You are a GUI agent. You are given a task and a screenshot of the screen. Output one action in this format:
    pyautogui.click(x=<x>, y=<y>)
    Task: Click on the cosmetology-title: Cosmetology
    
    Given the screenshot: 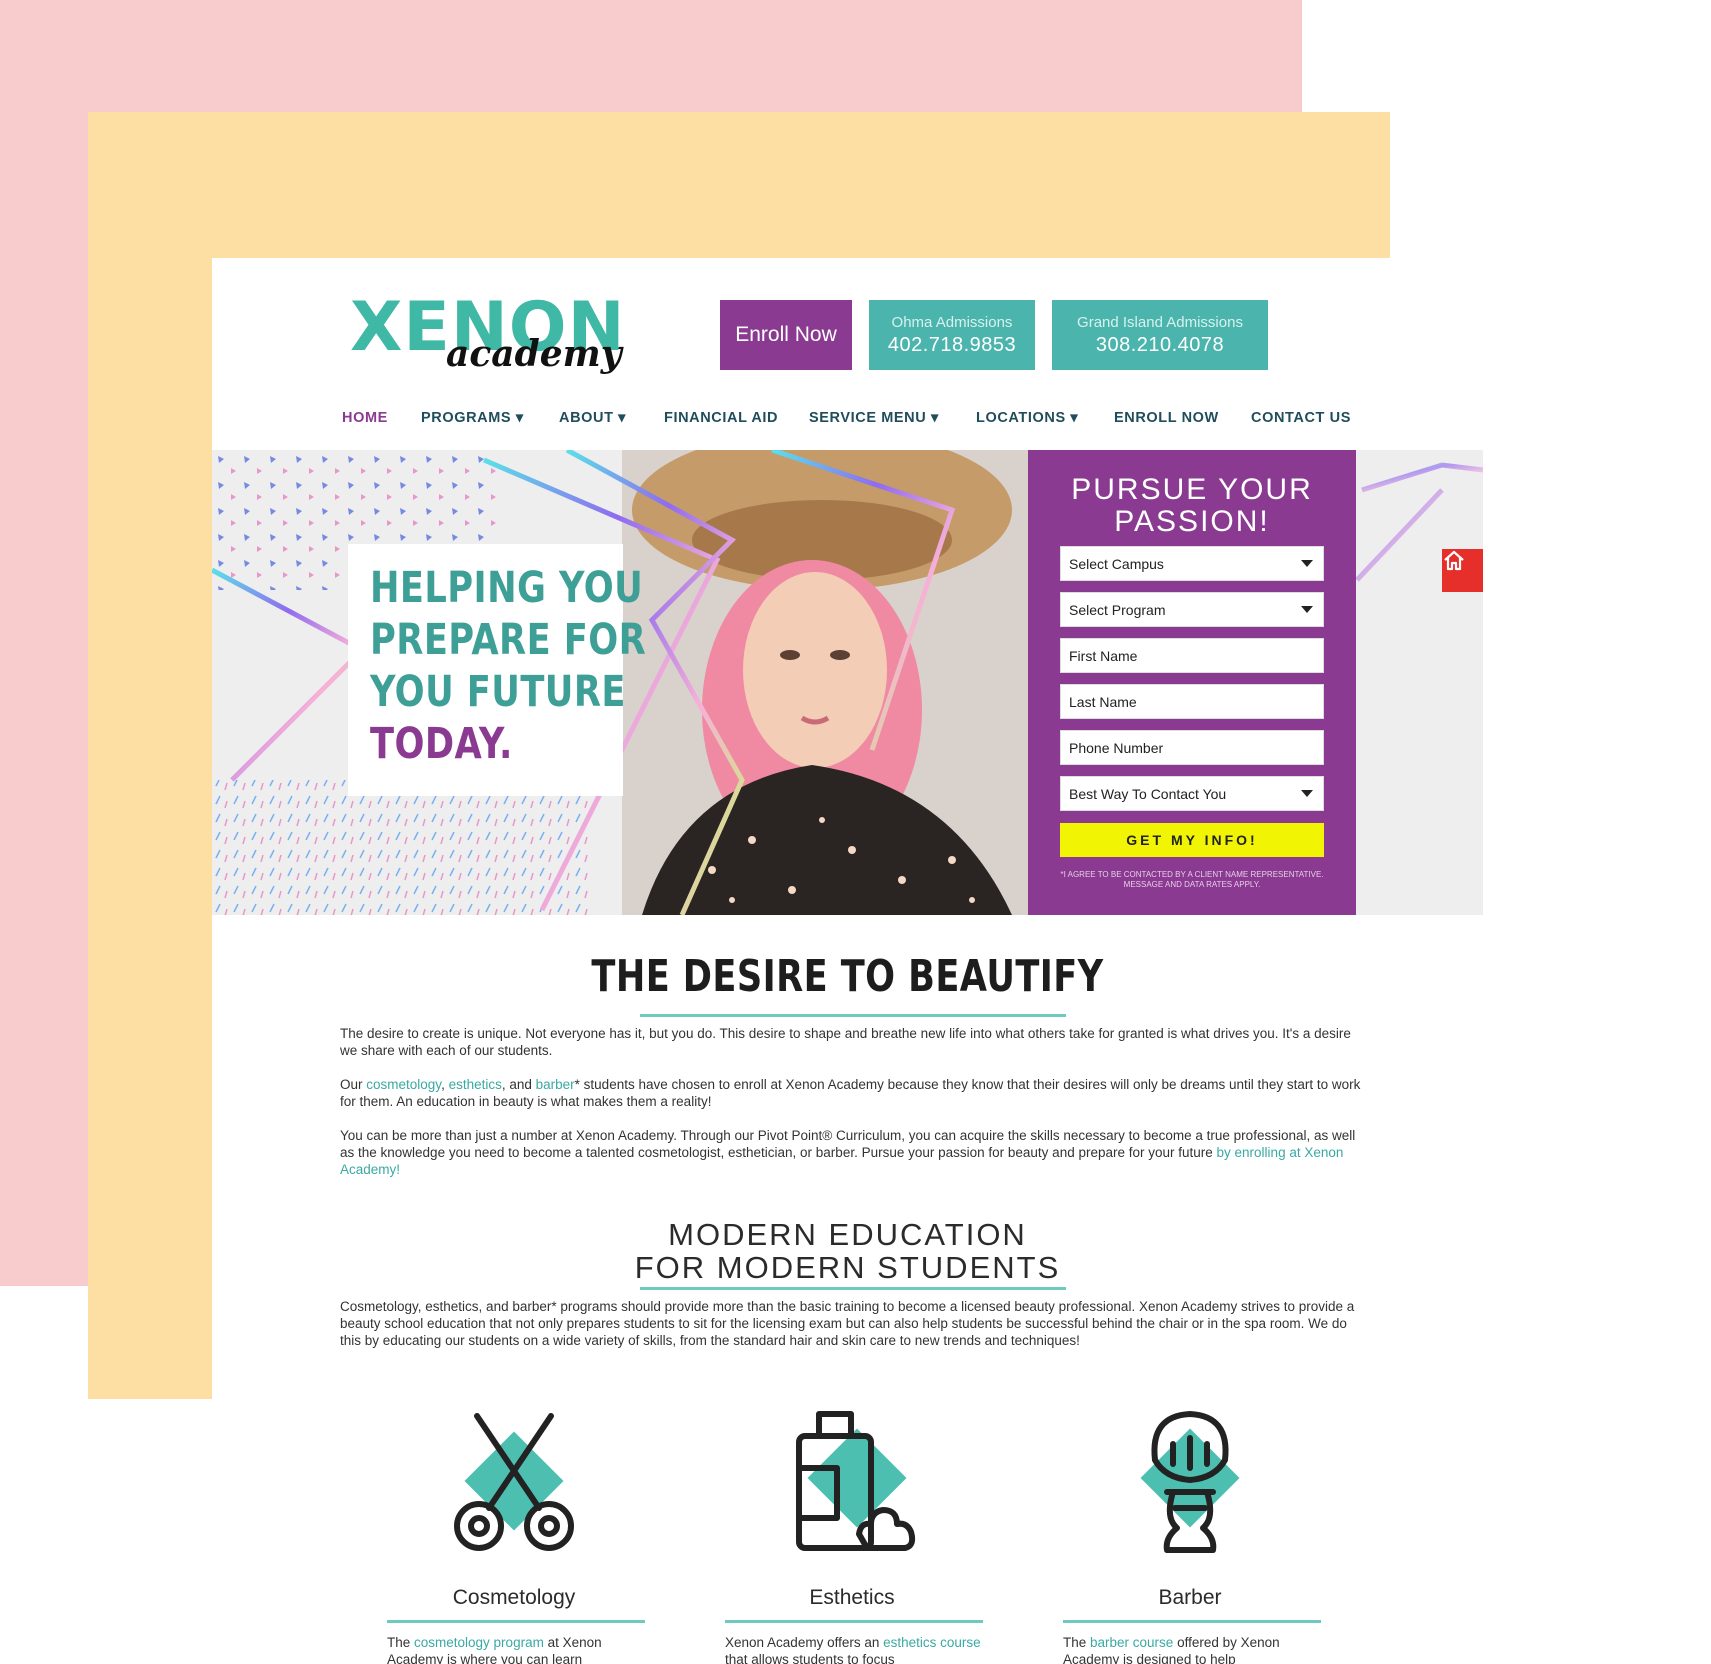 What is the action you would take?
    pyautogui.click(x=514, y=1597)
    